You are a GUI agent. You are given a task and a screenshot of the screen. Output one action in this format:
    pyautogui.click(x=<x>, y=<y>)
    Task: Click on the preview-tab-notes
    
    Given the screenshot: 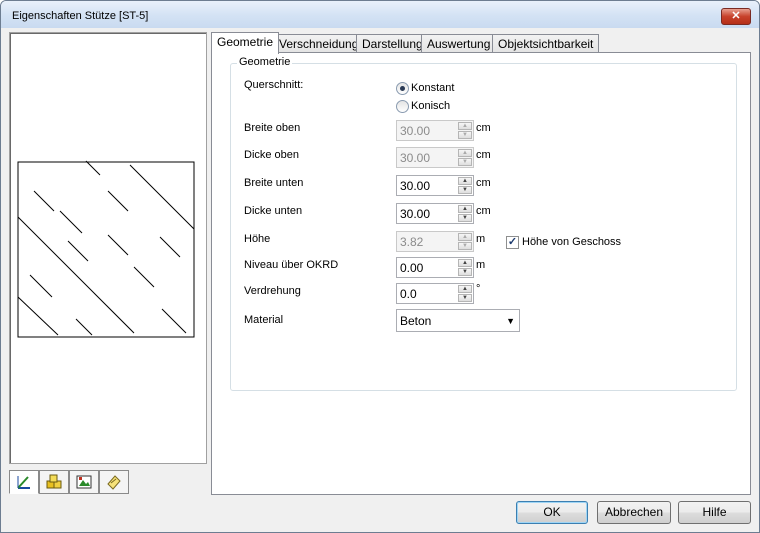 What is the action you would take?
    pyautogui.click(x=114, y=482)
    